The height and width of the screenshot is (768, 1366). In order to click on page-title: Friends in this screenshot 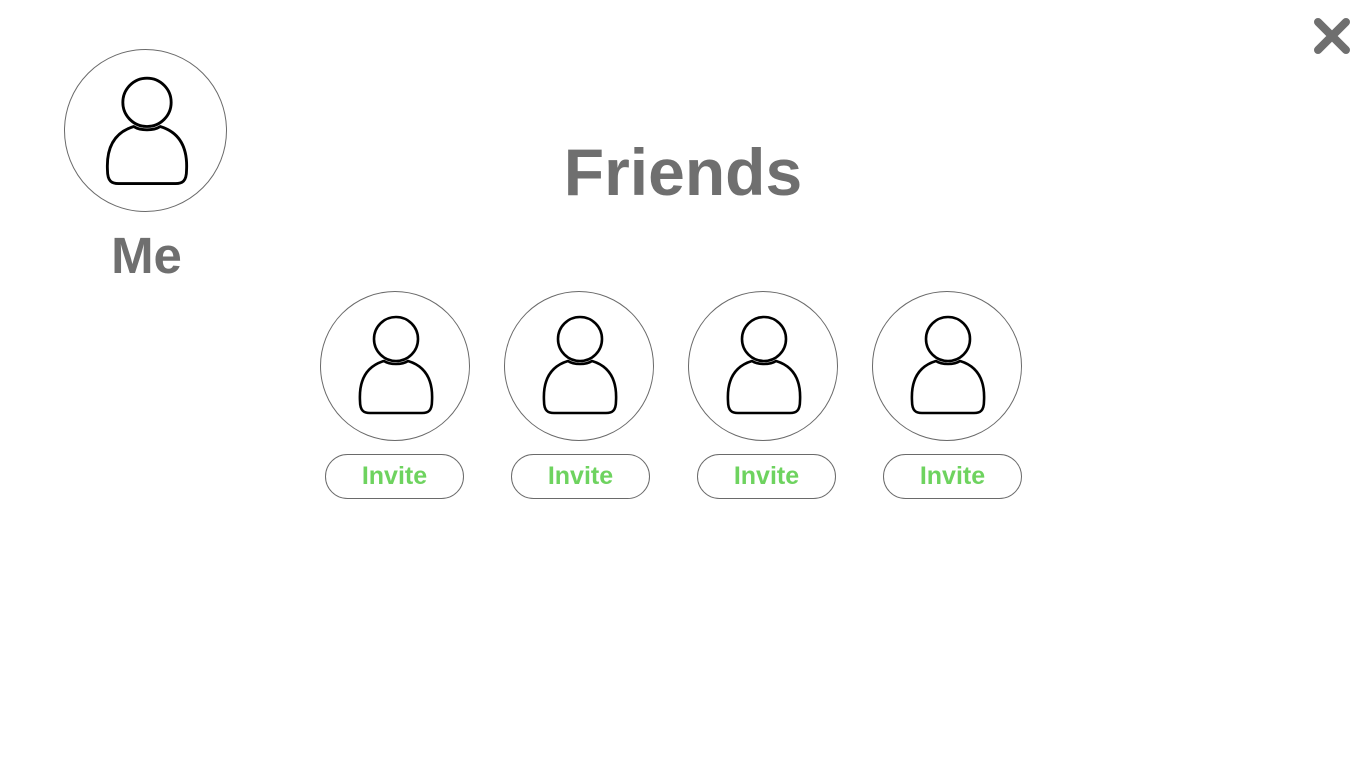, I will do `click(683, 172)`.